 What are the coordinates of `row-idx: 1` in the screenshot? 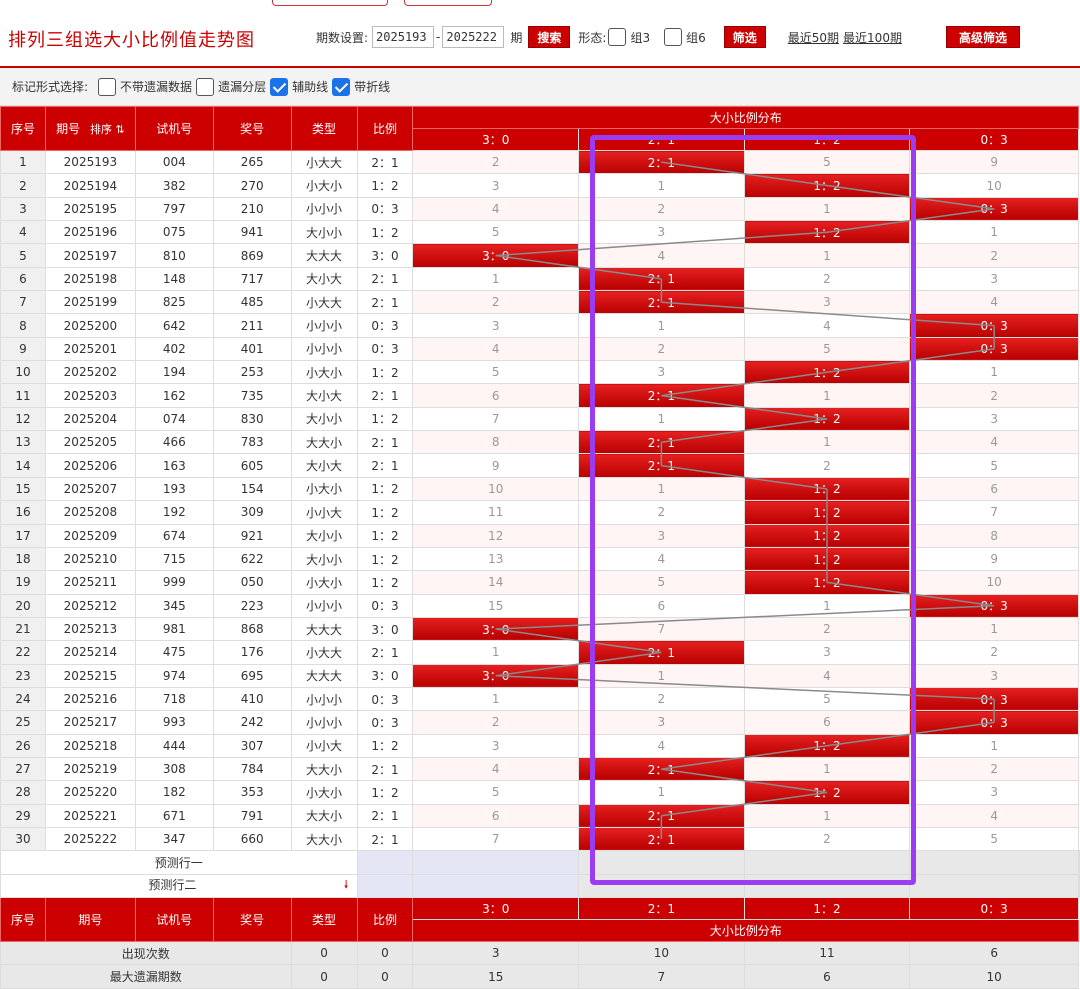 It's located at (23, 162).